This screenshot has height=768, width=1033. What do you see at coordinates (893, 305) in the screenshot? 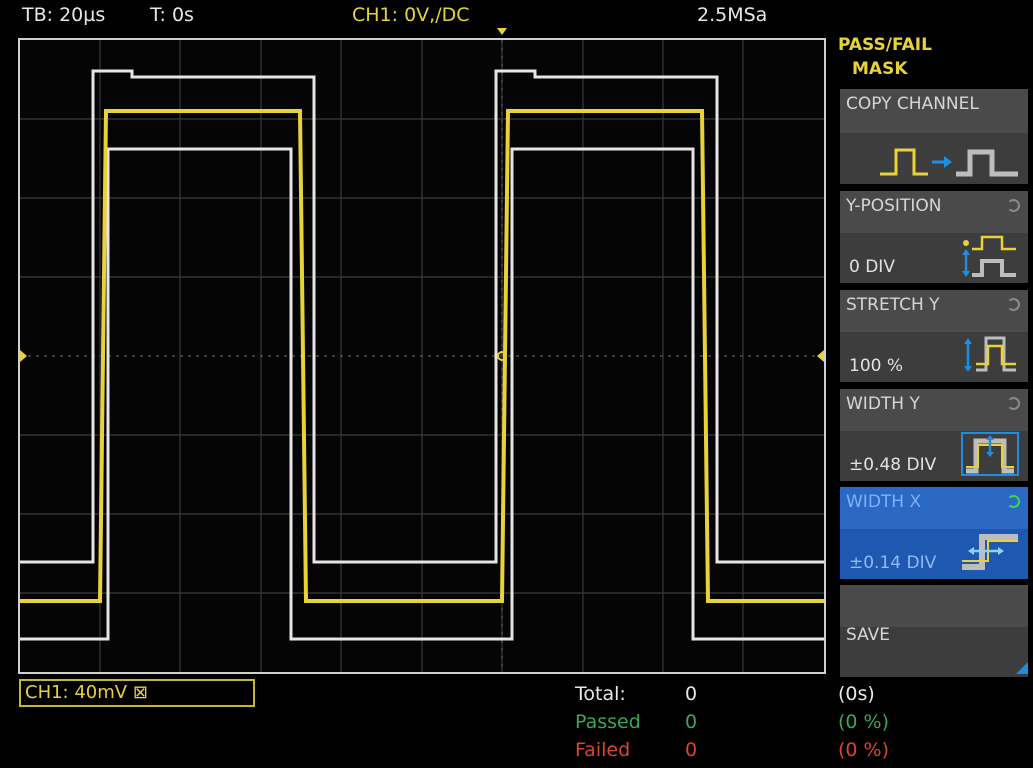
I see `stretch-y-label: STRETCH Y` at bounding box center [893, 305].